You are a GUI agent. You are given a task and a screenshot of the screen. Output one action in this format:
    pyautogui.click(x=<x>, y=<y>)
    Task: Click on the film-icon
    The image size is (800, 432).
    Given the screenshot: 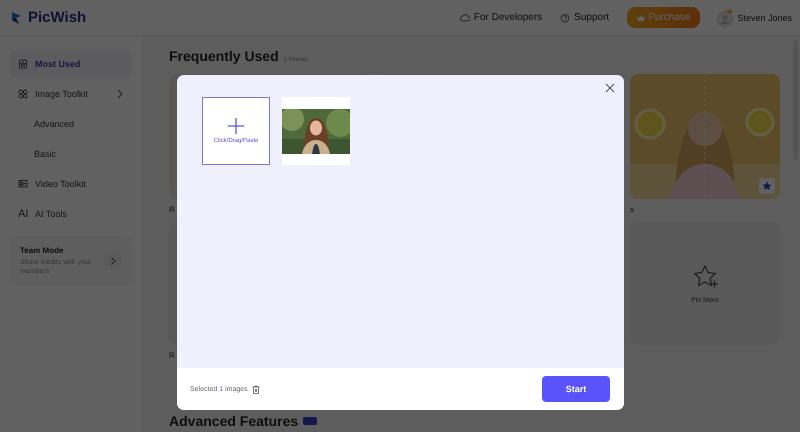 What is the action you would take?
    pyautogui.click(x=23, y=184)
    